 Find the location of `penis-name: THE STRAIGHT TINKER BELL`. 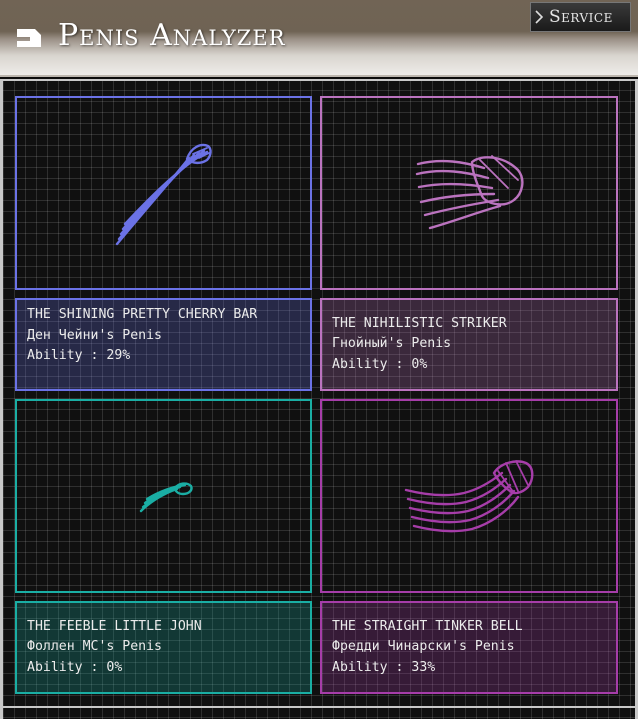

penis-name: THE STRAIGHT TINKER BELL is located at coordinates (427, 626).